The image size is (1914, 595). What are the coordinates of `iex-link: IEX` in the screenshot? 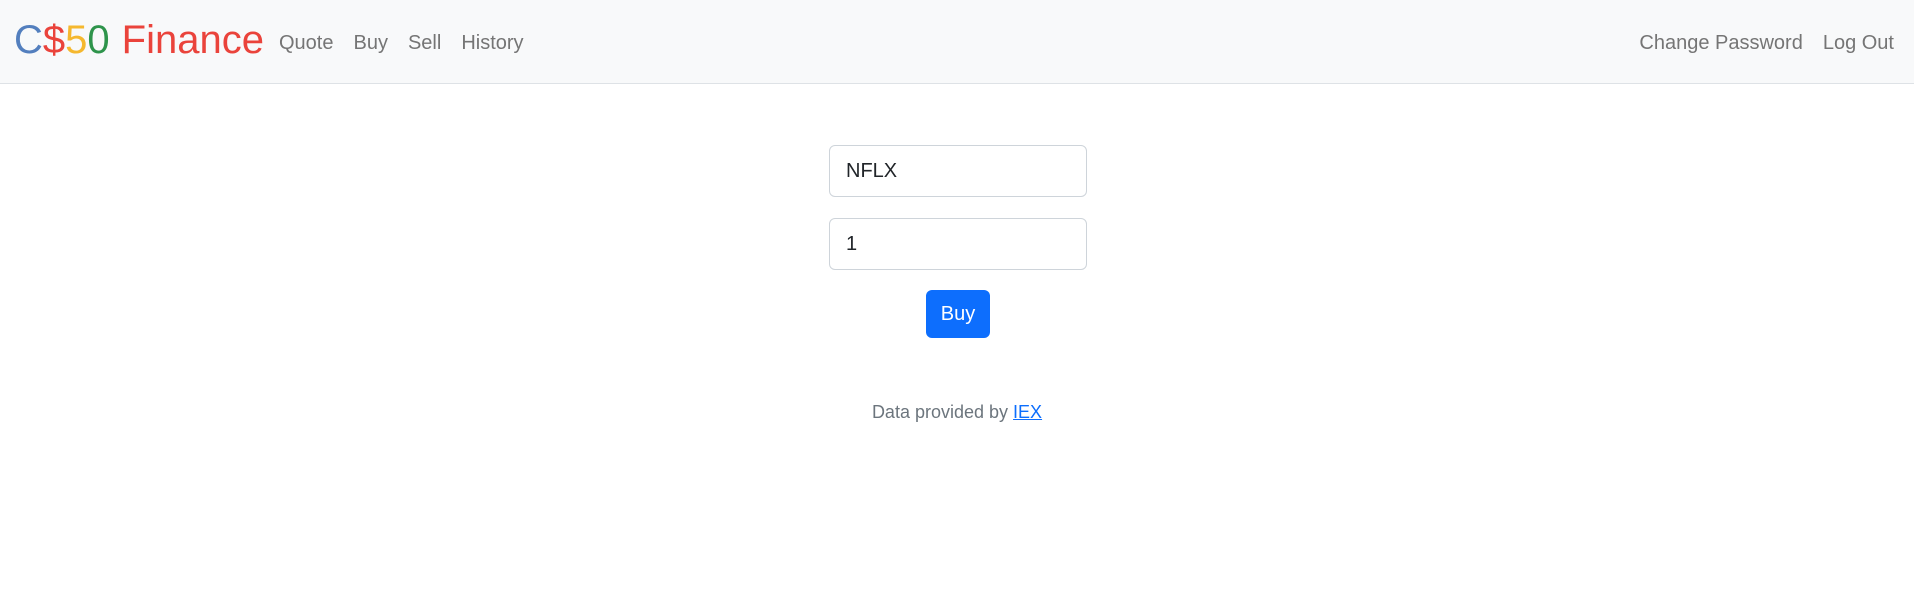 It's located at (1027, 412).